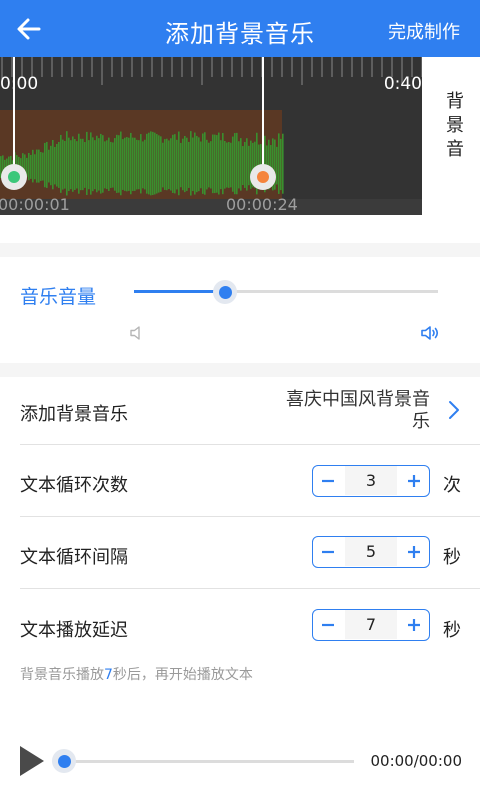 The image size is (480, 800). Describe the element at coordinates (137, 333) in the screenshot. I see `volume-low-icon` at that location.